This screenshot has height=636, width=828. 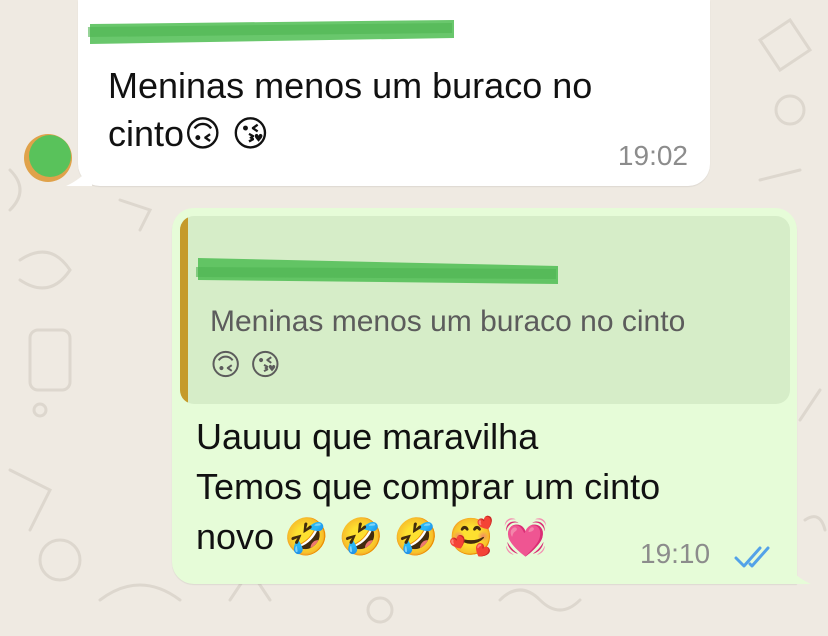 What do you see at coordinates (675, 553) in the screenshot?
I see `outgoing-timestamp: 19:10` at bounding box center [675, 553].